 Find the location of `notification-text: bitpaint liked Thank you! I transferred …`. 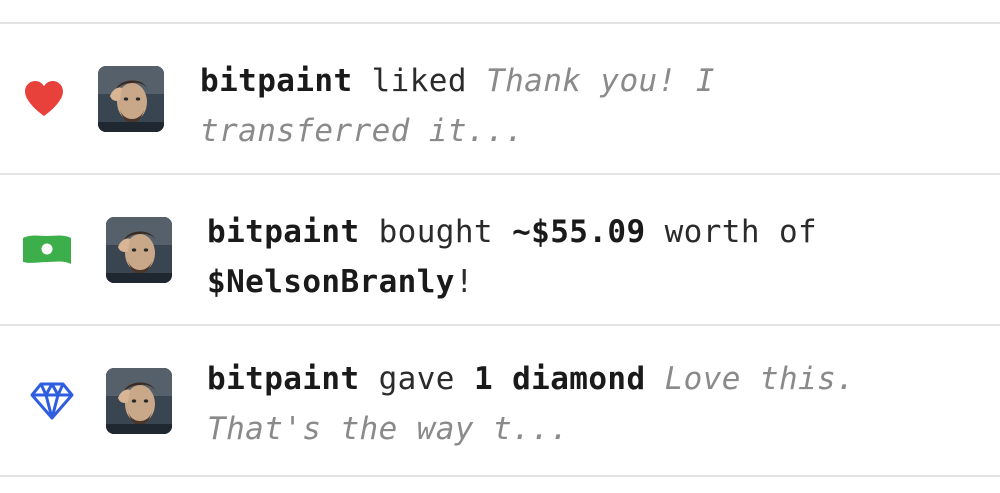

notification-text: bitpaint liked Thank you! I transferred … is located at coordinates (560, 106).